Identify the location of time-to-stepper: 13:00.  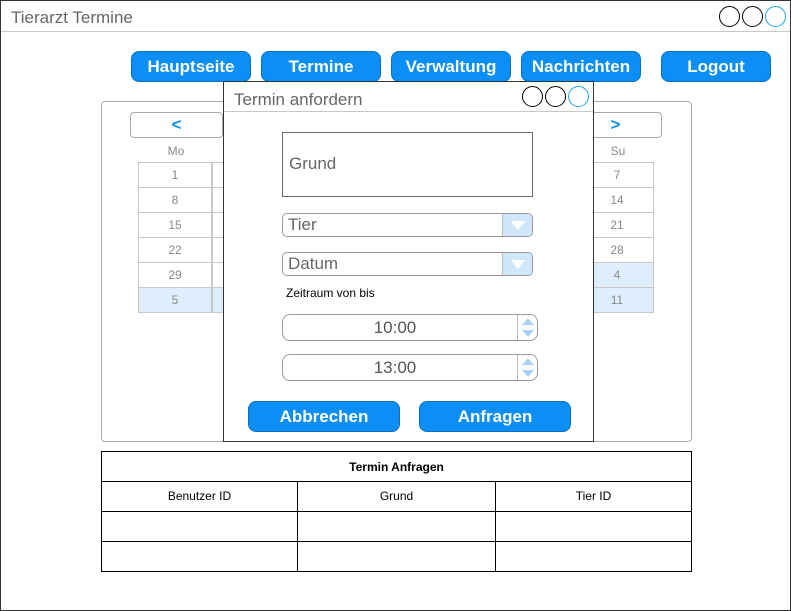
(410, 367).